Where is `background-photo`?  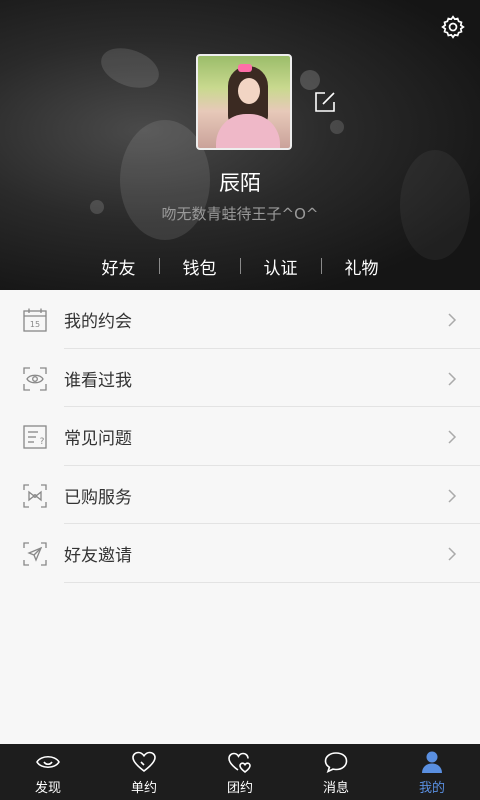
background-photo is located at coordinates (130, 68).